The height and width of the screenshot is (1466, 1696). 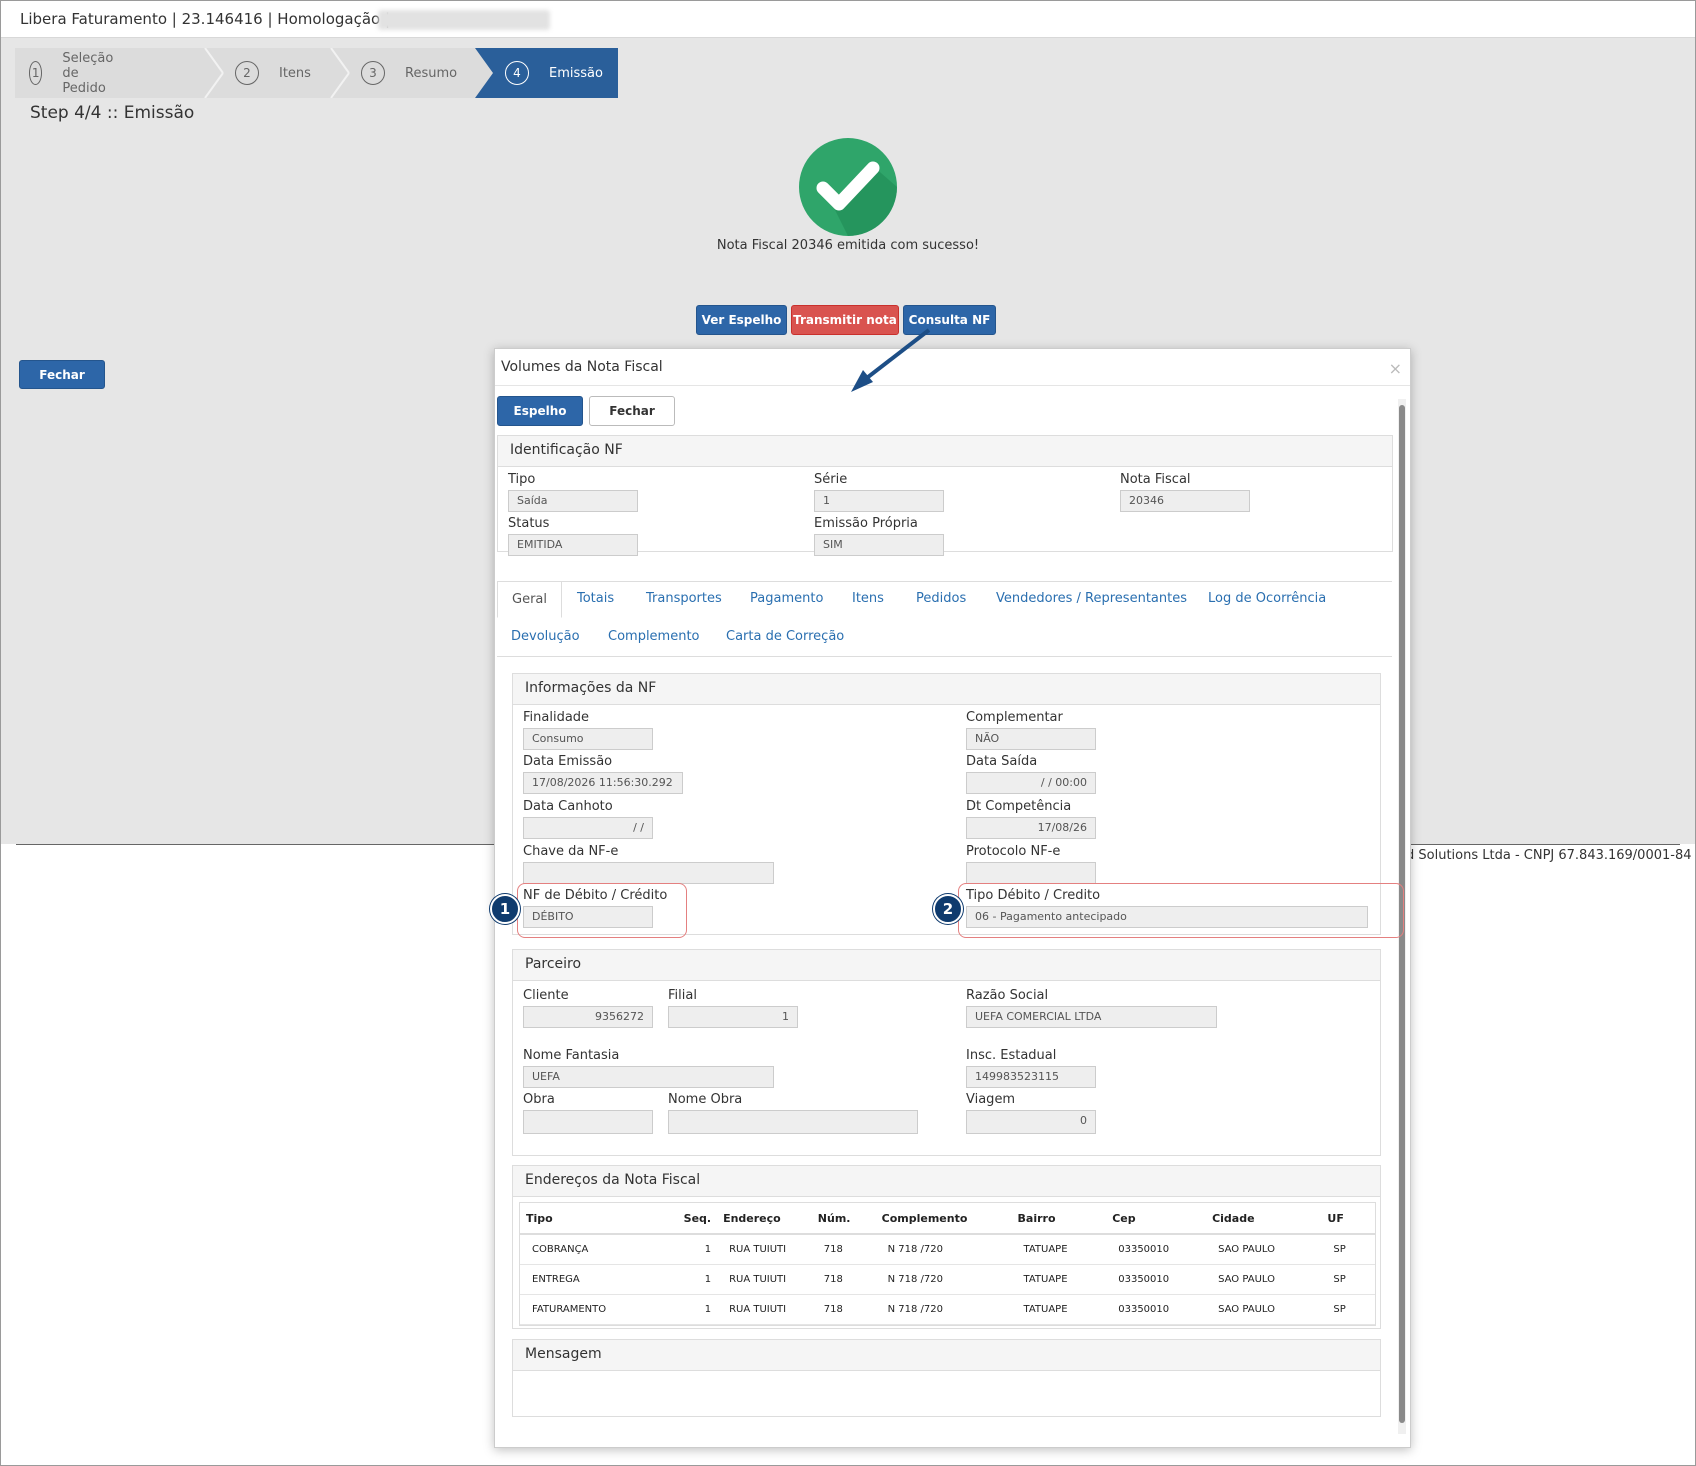 I want to click on espelho-button: Espelho, so click(x=540, y=411).